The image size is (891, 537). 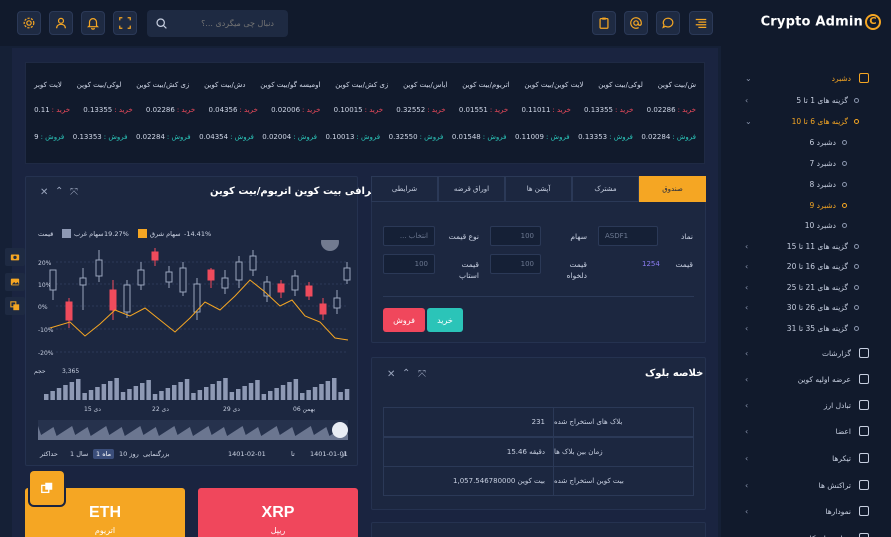 What do you see at coordinates (806, 121) in the screenshot?
I see `sidebar-item: گزینه های 6 تا 10 ⌄` at bounding box center [806, 121].